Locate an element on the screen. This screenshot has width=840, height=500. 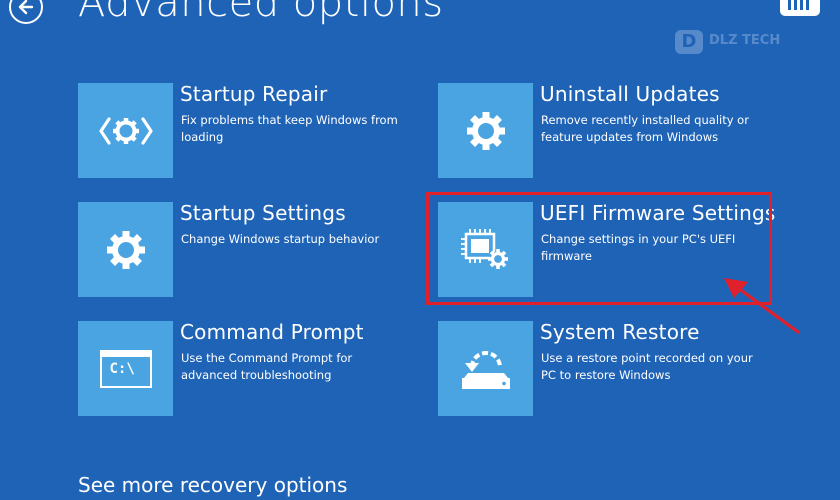
back-arrow-icon is located at coordinates (26, 7).